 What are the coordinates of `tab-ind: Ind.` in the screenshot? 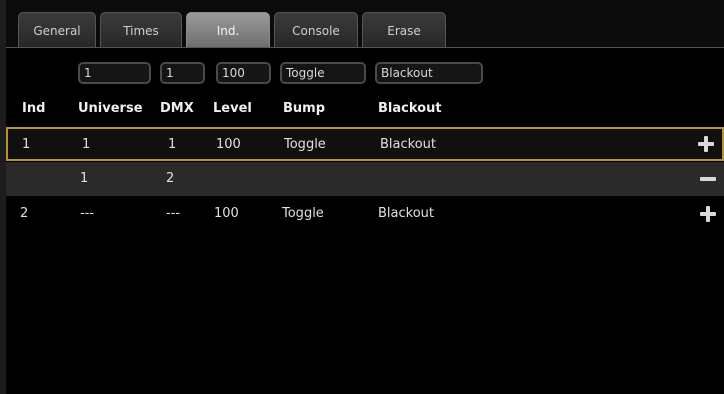 It's located at (228, 30).